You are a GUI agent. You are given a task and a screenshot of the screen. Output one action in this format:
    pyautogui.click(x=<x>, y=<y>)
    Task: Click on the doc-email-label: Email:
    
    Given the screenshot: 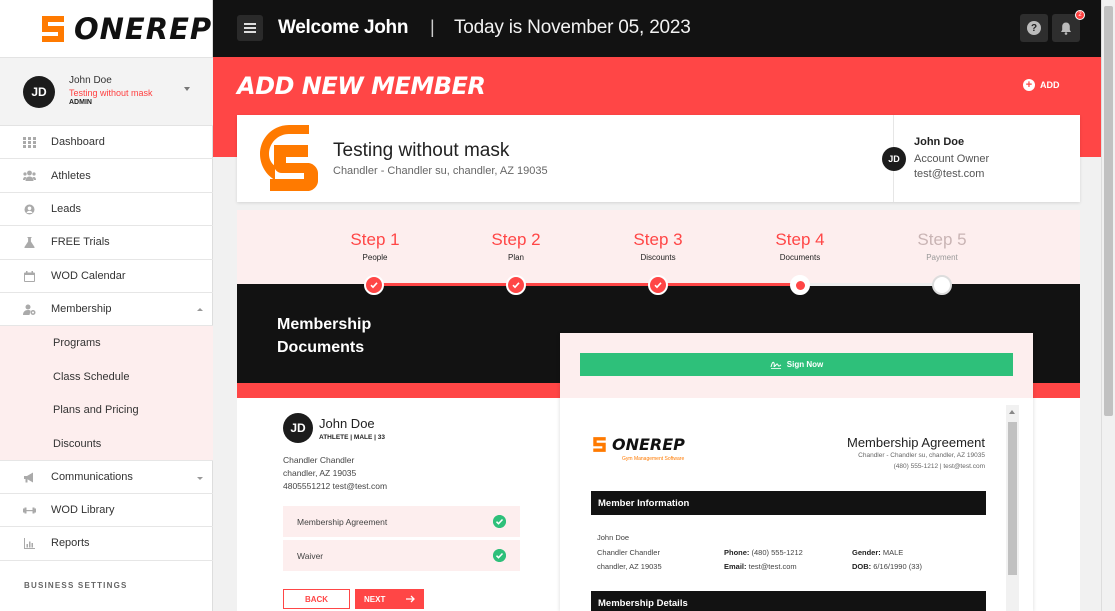 What is the action you would take?
    pyautogui.click(x=735, y=566)
    